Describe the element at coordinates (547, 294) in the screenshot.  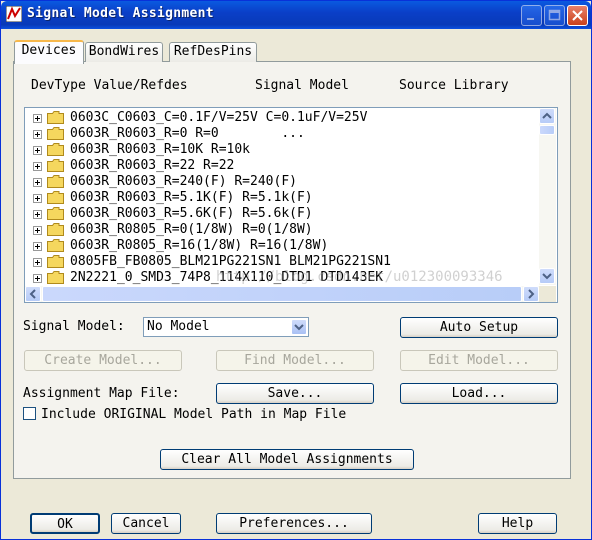
I see `scroll-corner` at that location.